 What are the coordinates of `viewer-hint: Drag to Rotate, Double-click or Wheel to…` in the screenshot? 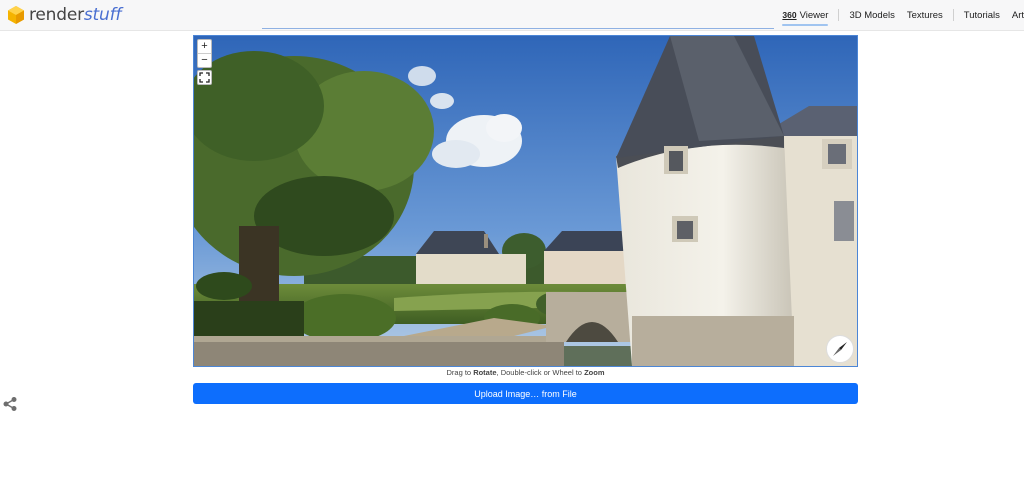 It's located at (525, 372).